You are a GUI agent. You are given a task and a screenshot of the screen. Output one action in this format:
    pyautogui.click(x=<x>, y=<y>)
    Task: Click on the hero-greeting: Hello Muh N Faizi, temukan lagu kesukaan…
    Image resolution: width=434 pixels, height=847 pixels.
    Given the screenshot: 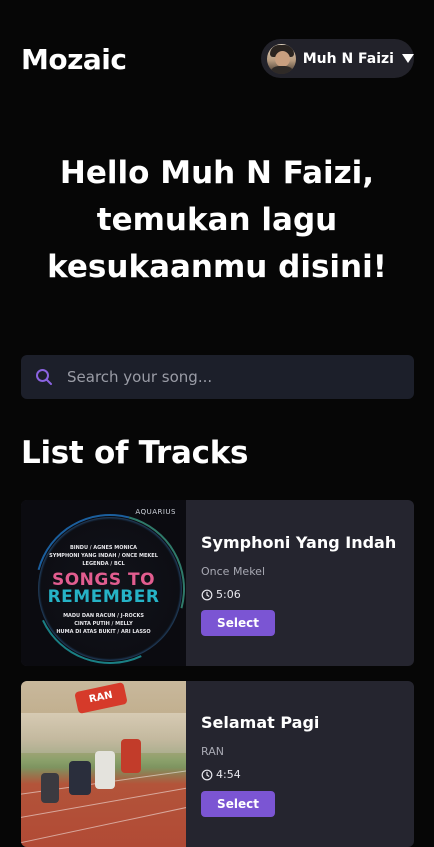 What is the action you would take?
    pyautogui.click(x=217, y=220)
    